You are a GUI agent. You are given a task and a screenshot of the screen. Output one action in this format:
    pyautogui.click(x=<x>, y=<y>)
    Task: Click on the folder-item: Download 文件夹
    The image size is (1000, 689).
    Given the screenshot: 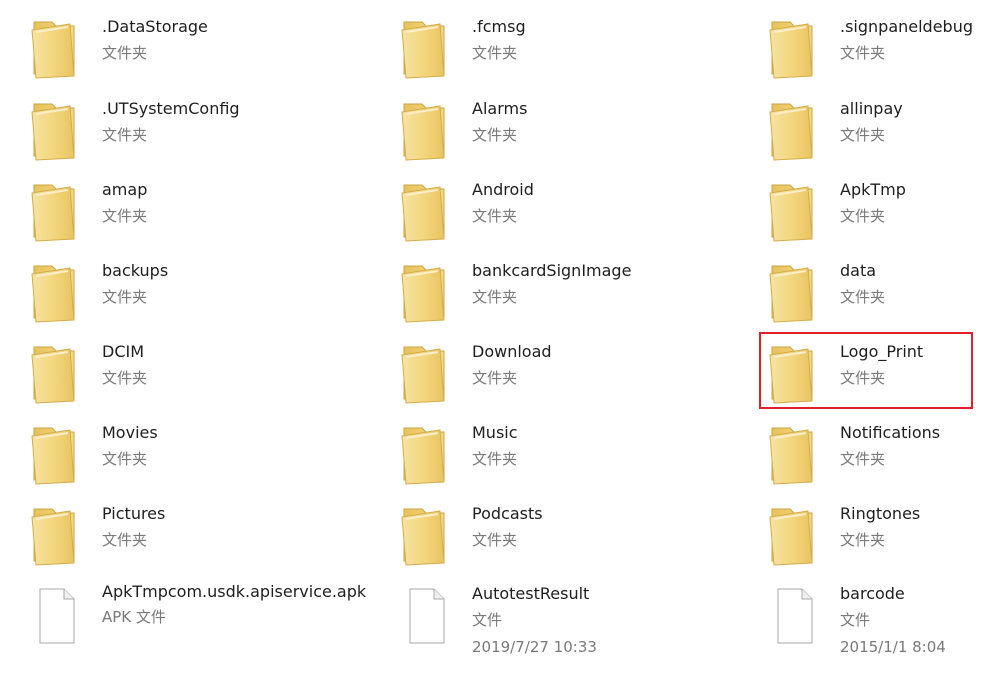 What is the action you would take?
    pyautogui.click(x=565, y=374)
    